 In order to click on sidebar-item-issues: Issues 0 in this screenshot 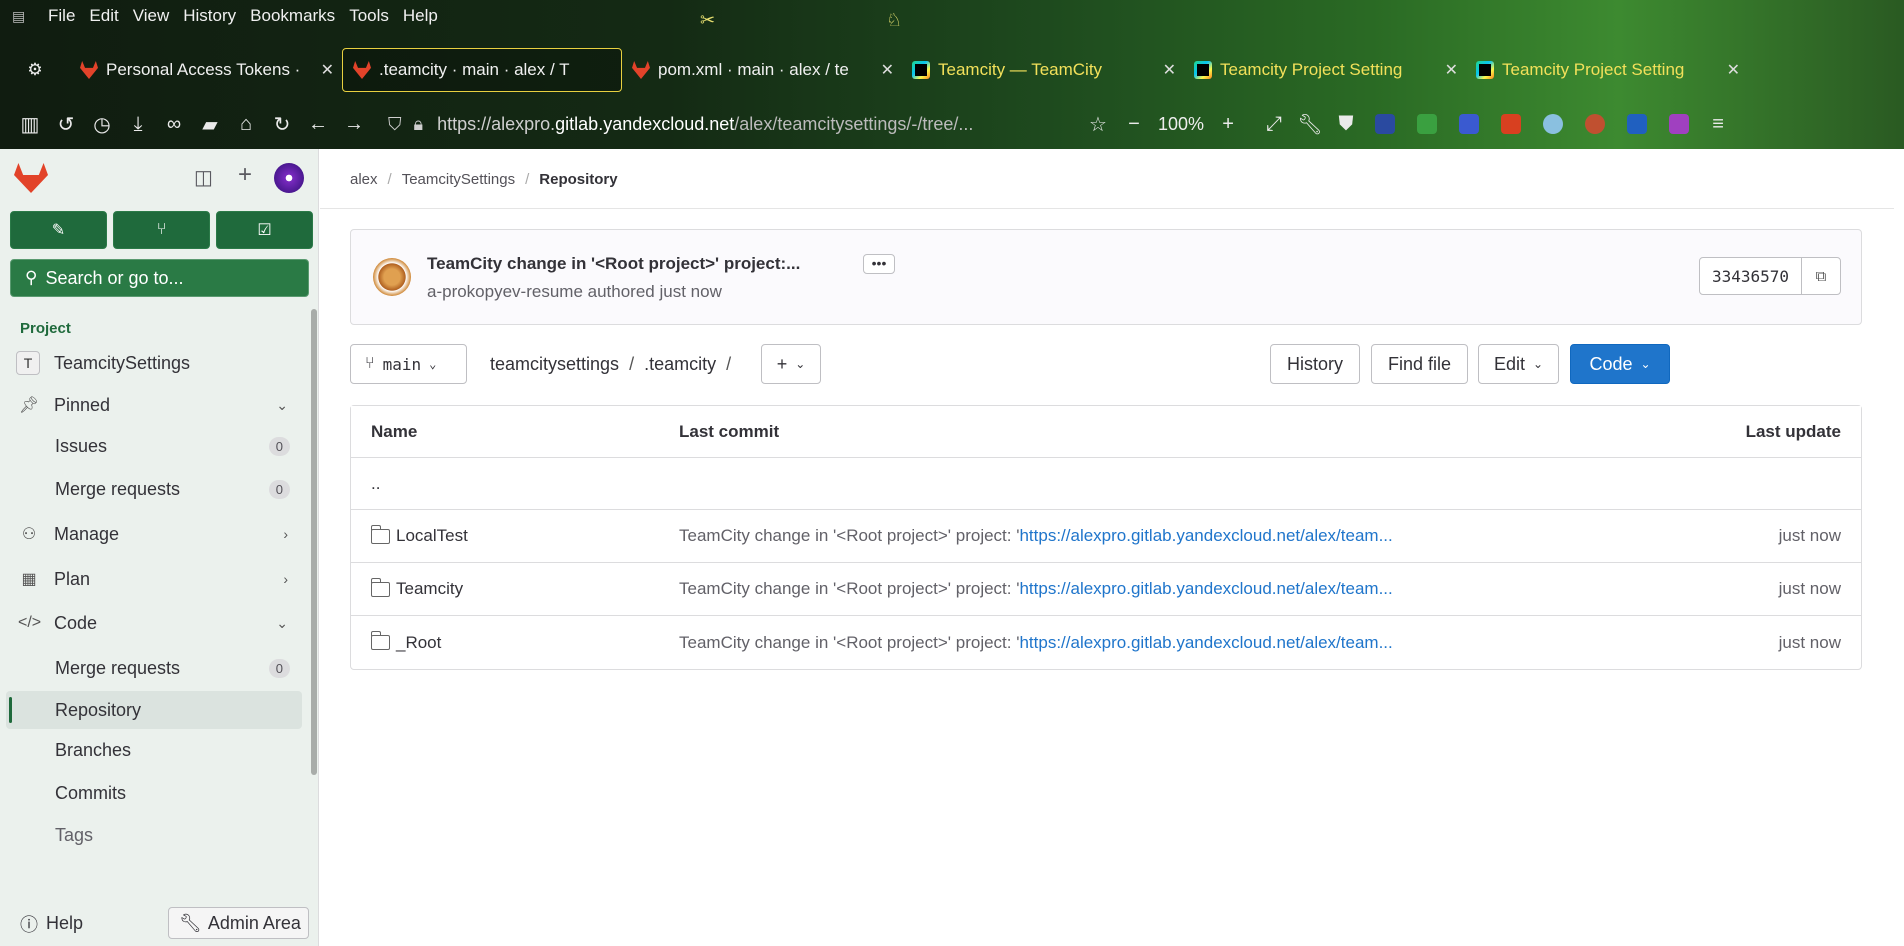, I will do `click(155, 446)`.